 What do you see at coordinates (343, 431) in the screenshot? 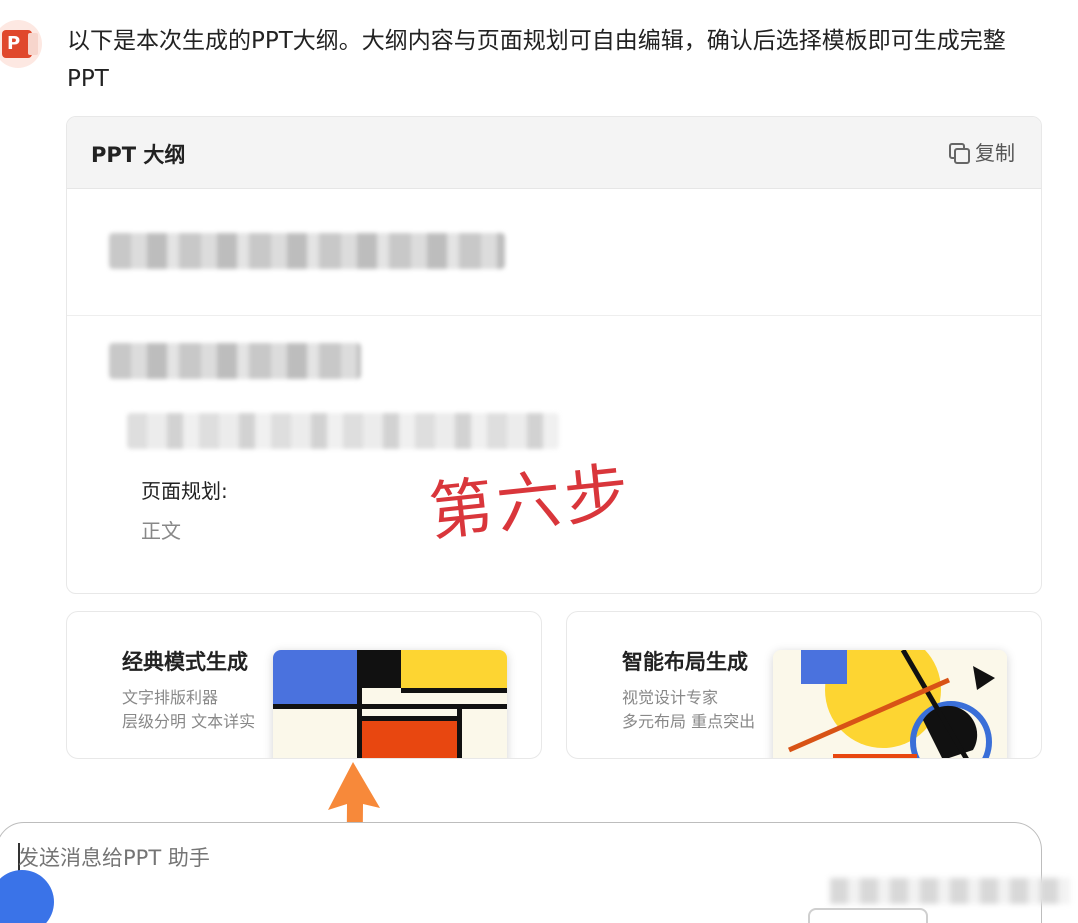
I see `blurred-subpoint-text` at bounding box center [343, 431].